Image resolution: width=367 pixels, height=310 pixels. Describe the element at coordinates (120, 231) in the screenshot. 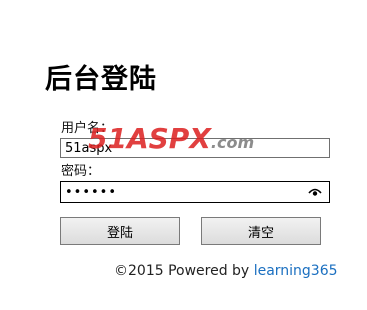

I see `login-button: 登陆` at that location.